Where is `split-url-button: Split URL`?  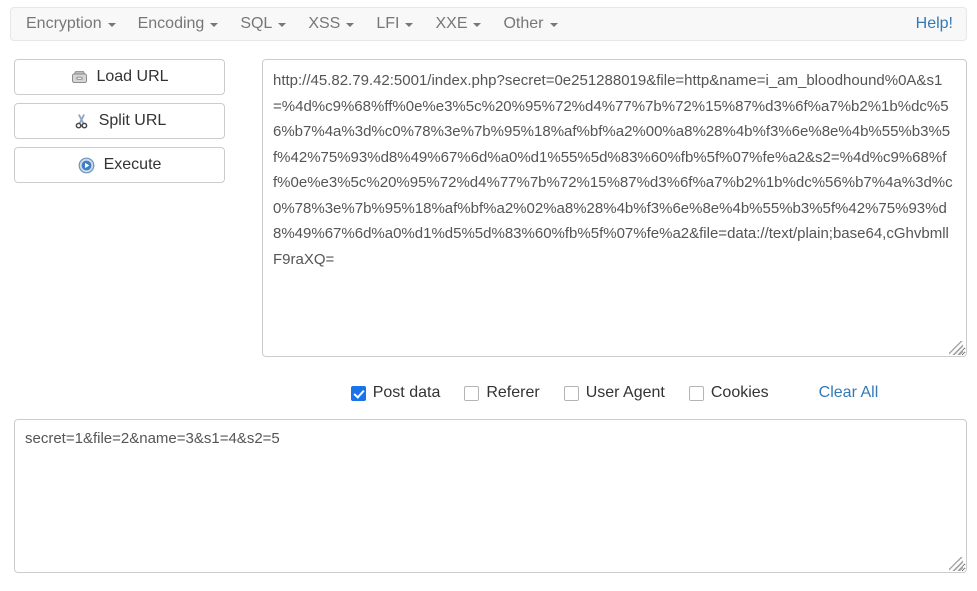 split-url-button: Split URL is located at coordinates (119, 121).